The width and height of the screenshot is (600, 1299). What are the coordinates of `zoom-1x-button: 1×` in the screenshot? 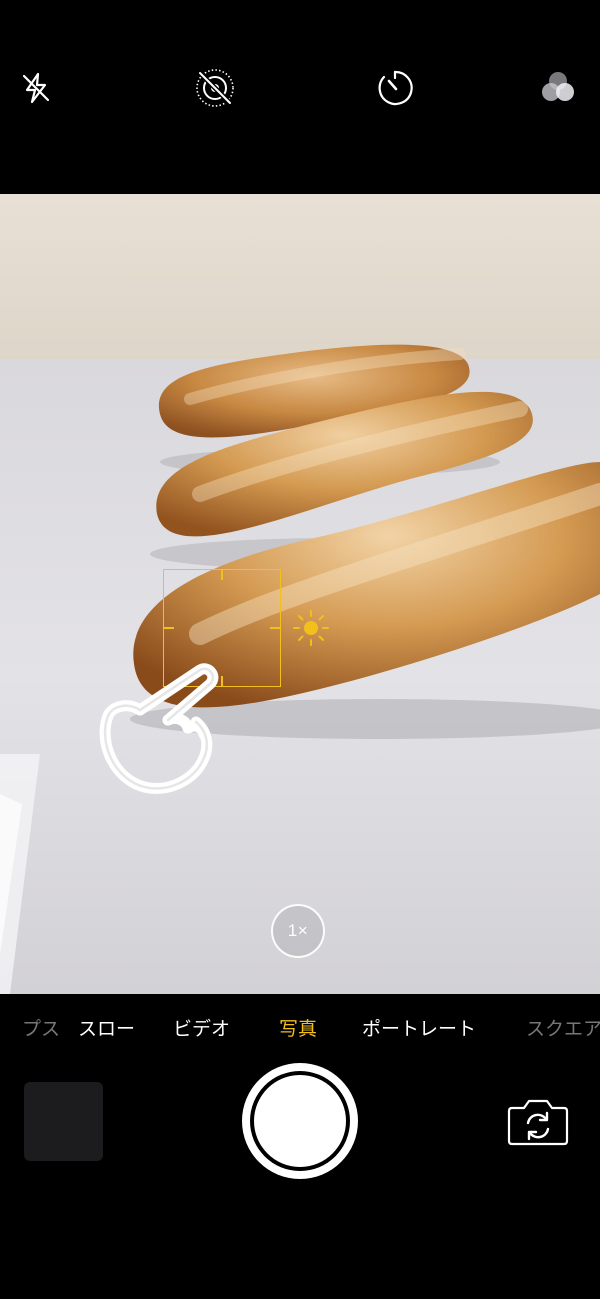 It's located at (298, 931).